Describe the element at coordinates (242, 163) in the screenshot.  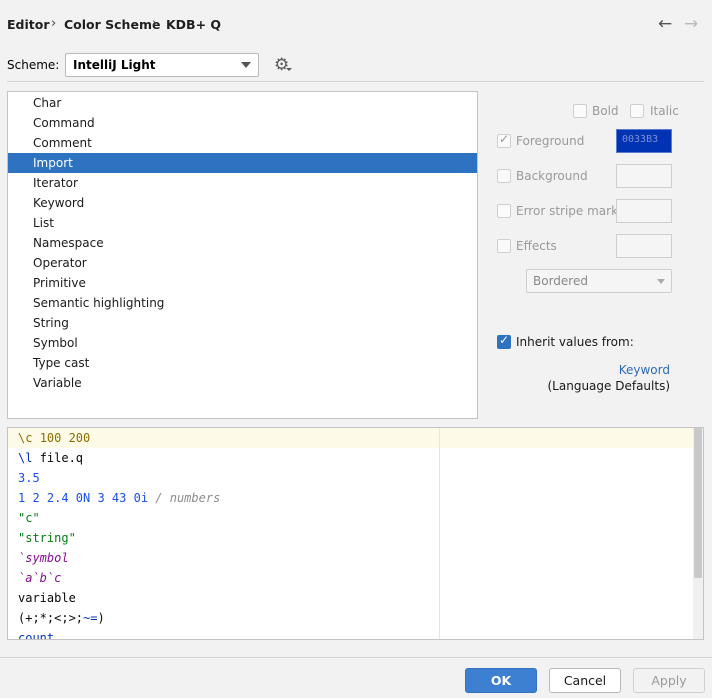
I see `list-item-import: Import` at that location.